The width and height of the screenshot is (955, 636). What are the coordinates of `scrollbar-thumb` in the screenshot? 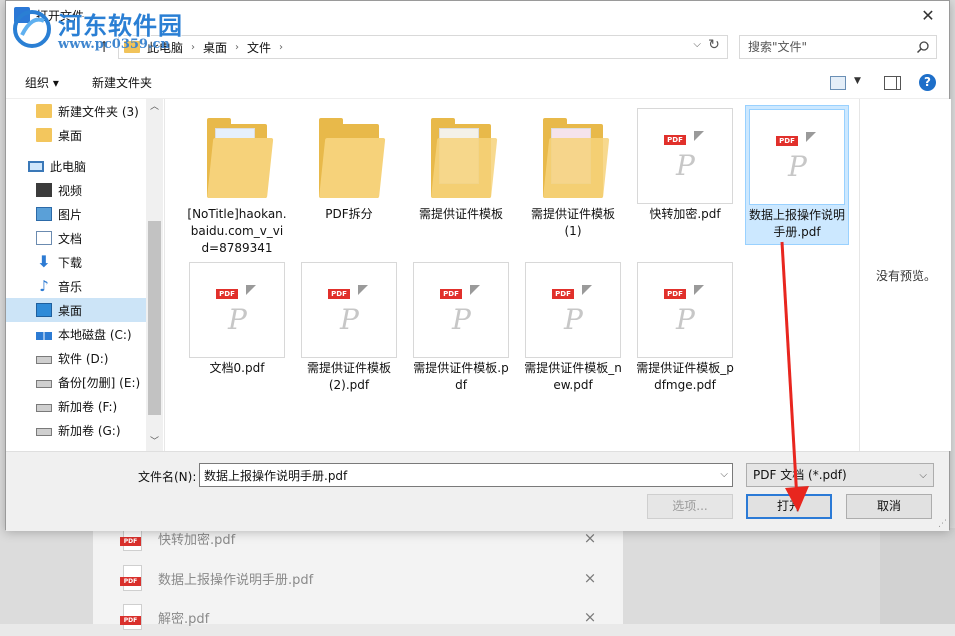 It's located at (154, 318).